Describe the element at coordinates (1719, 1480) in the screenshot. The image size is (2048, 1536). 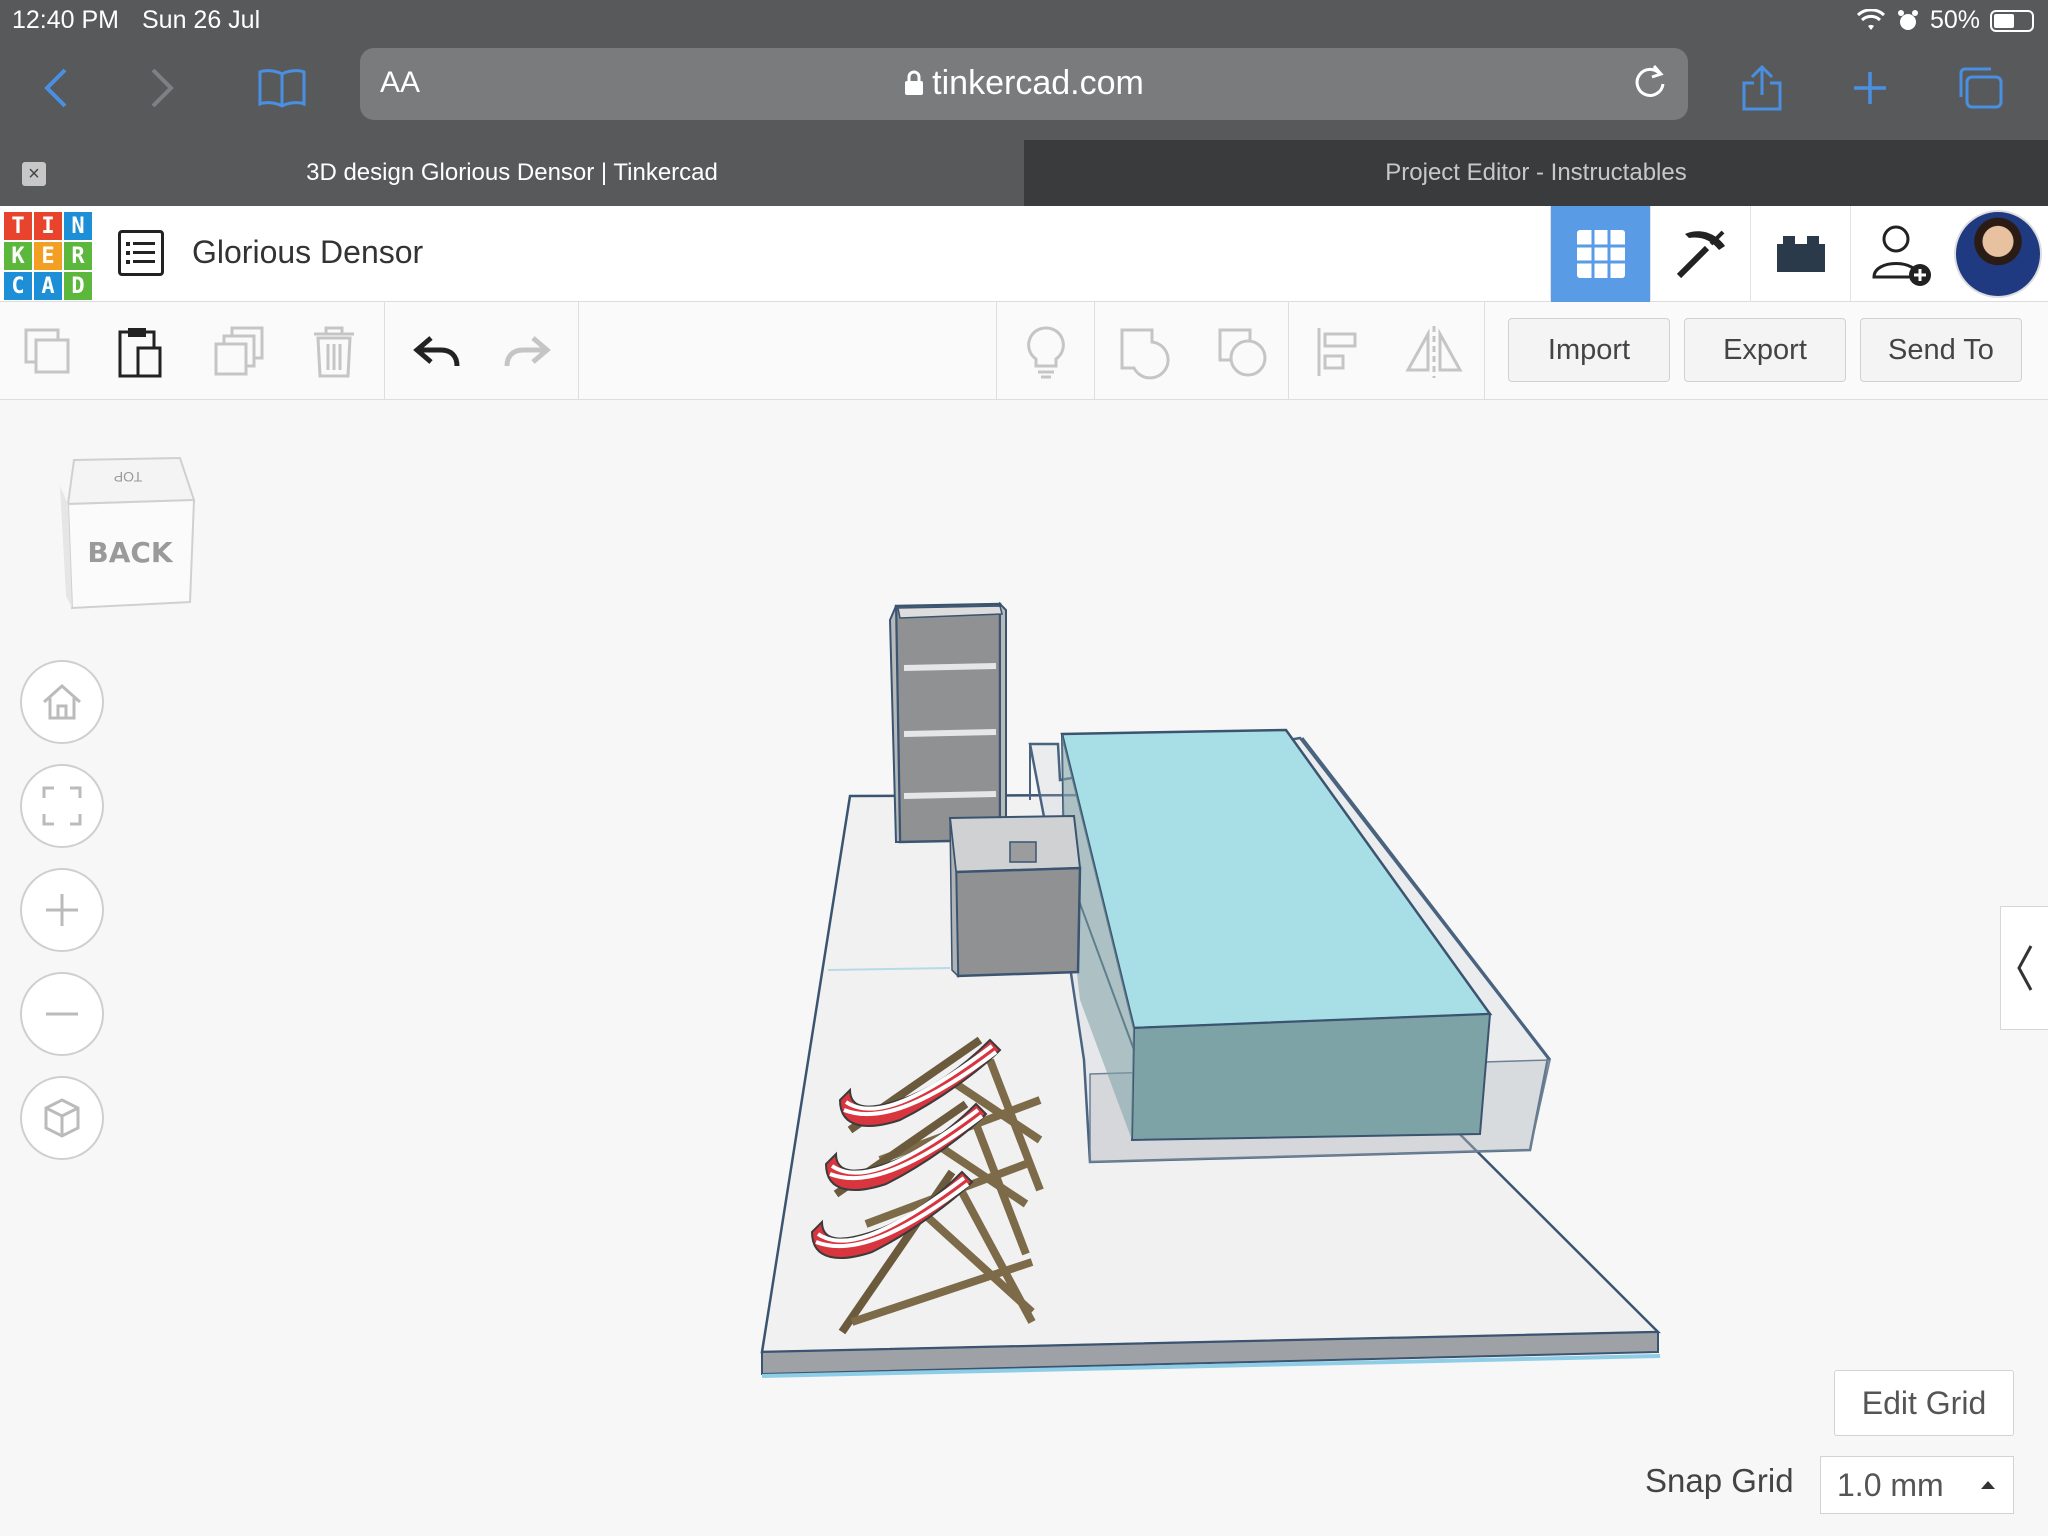
I see `snap-grid-label: Snap Grid` at that location.